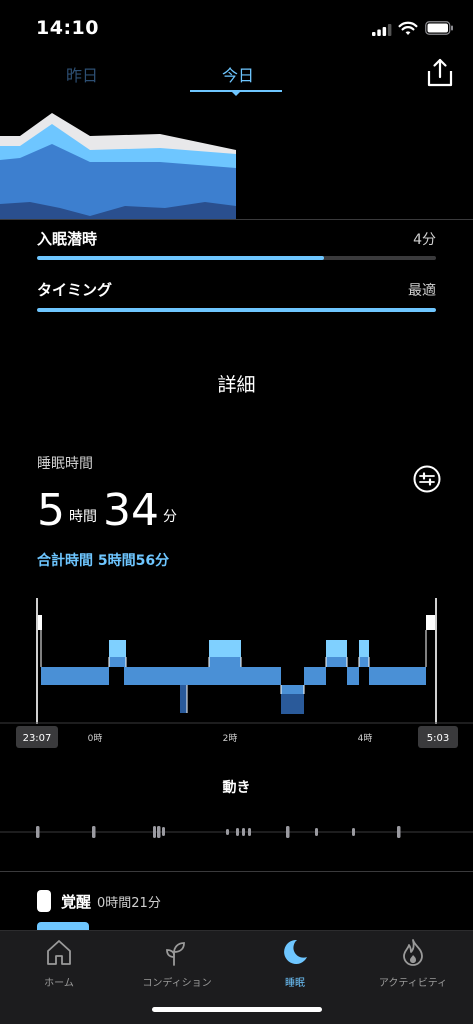  Describe the element at coordinates (230, 738) in the screenshot. I see `tick-label: 2時` at that location.